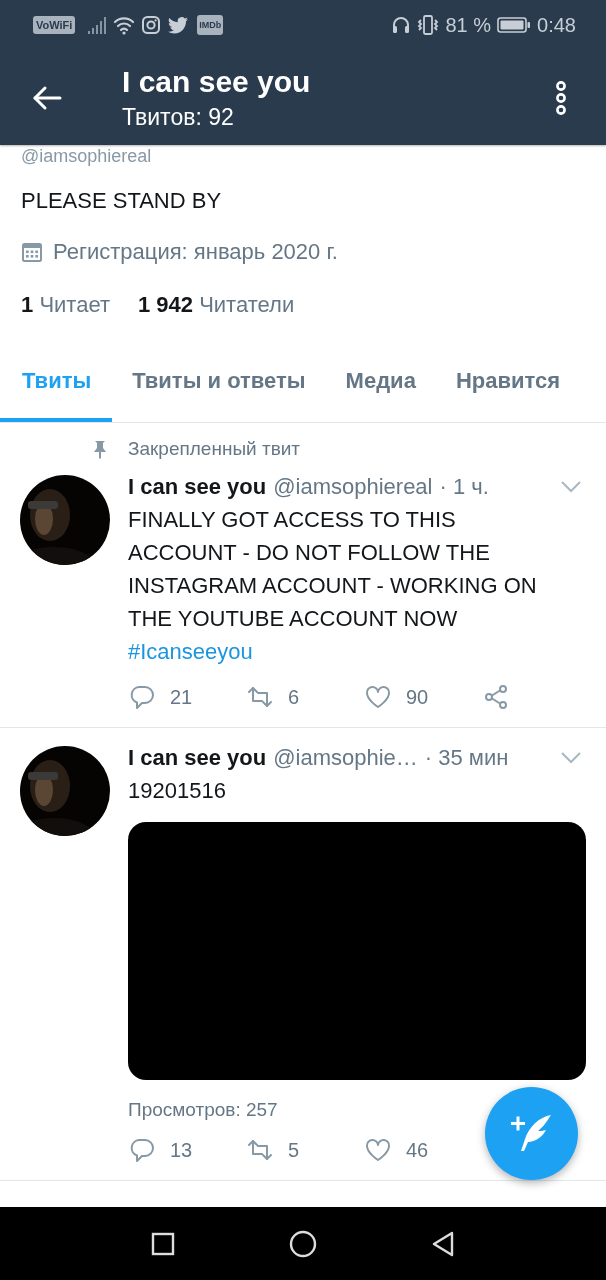 Image resolution: width=606 pixels, height=1280 pixels. Describe the element at coordinates (531, 1133) in the screenshot. I see `compose-button` at that location.